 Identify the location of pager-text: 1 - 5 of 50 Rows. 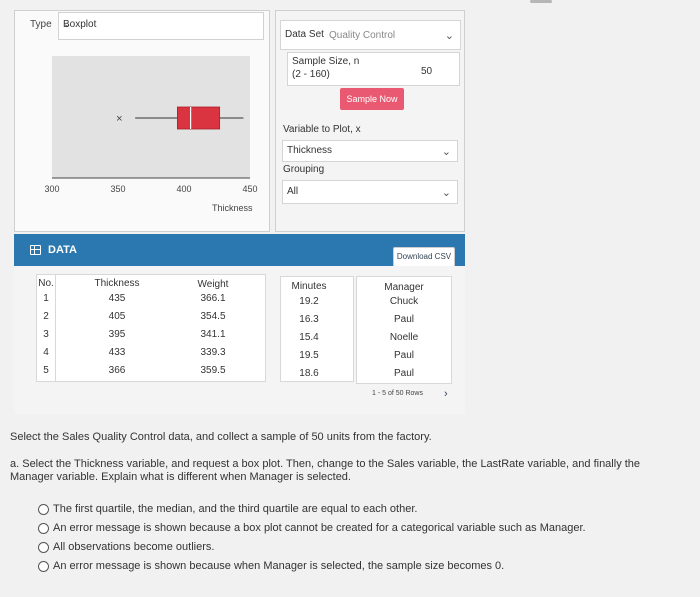
(397, 393).